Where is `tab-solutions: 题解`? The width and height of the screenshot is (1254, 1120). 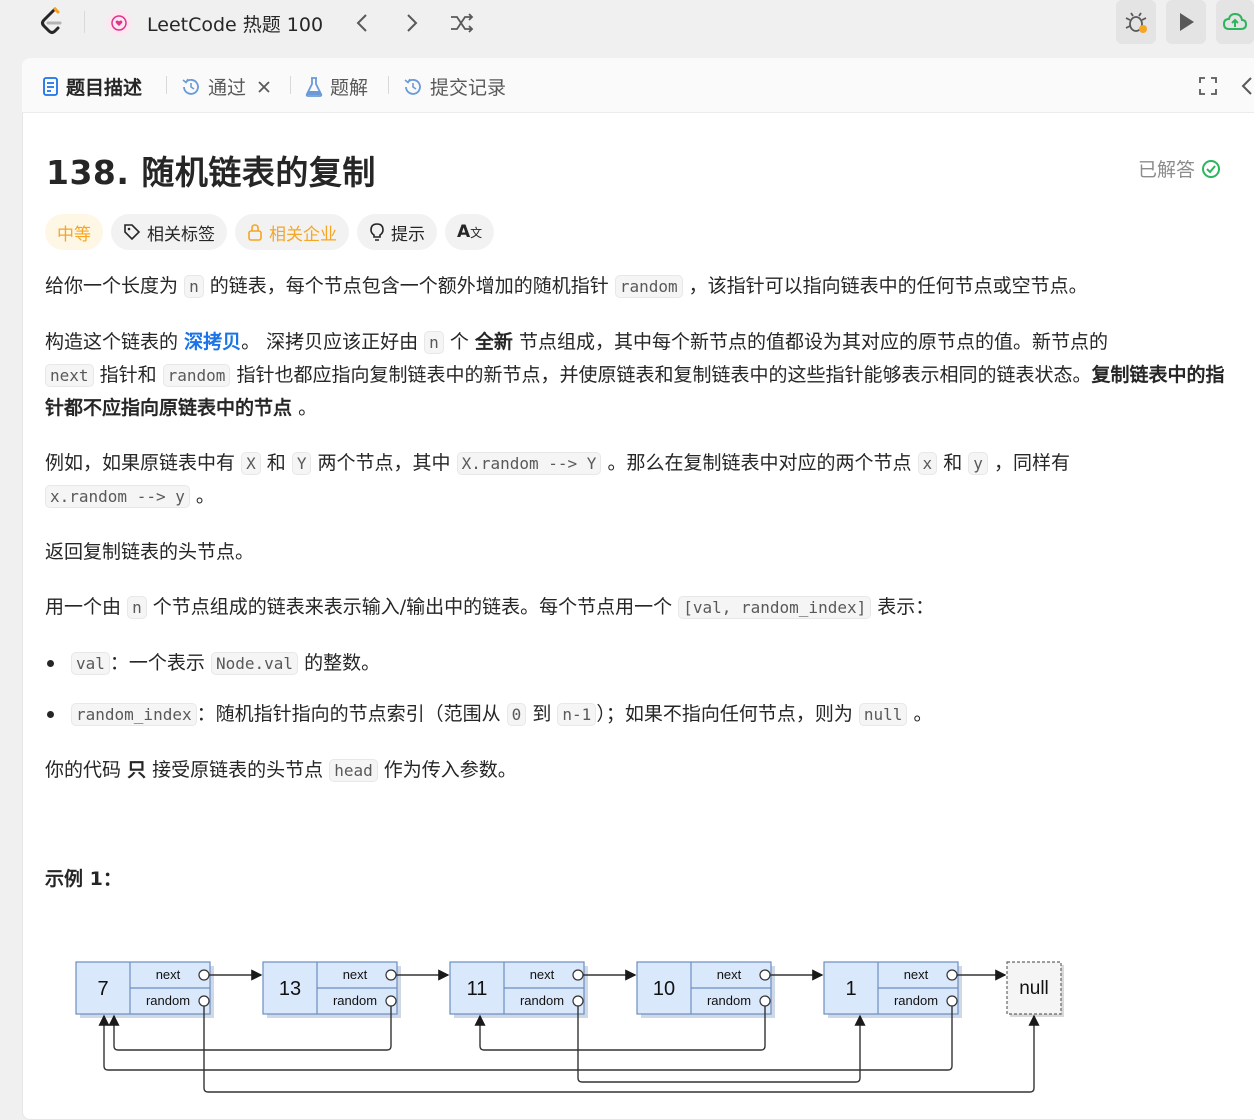 tab-solutions: 题解 is located at coordinates (336, 86).